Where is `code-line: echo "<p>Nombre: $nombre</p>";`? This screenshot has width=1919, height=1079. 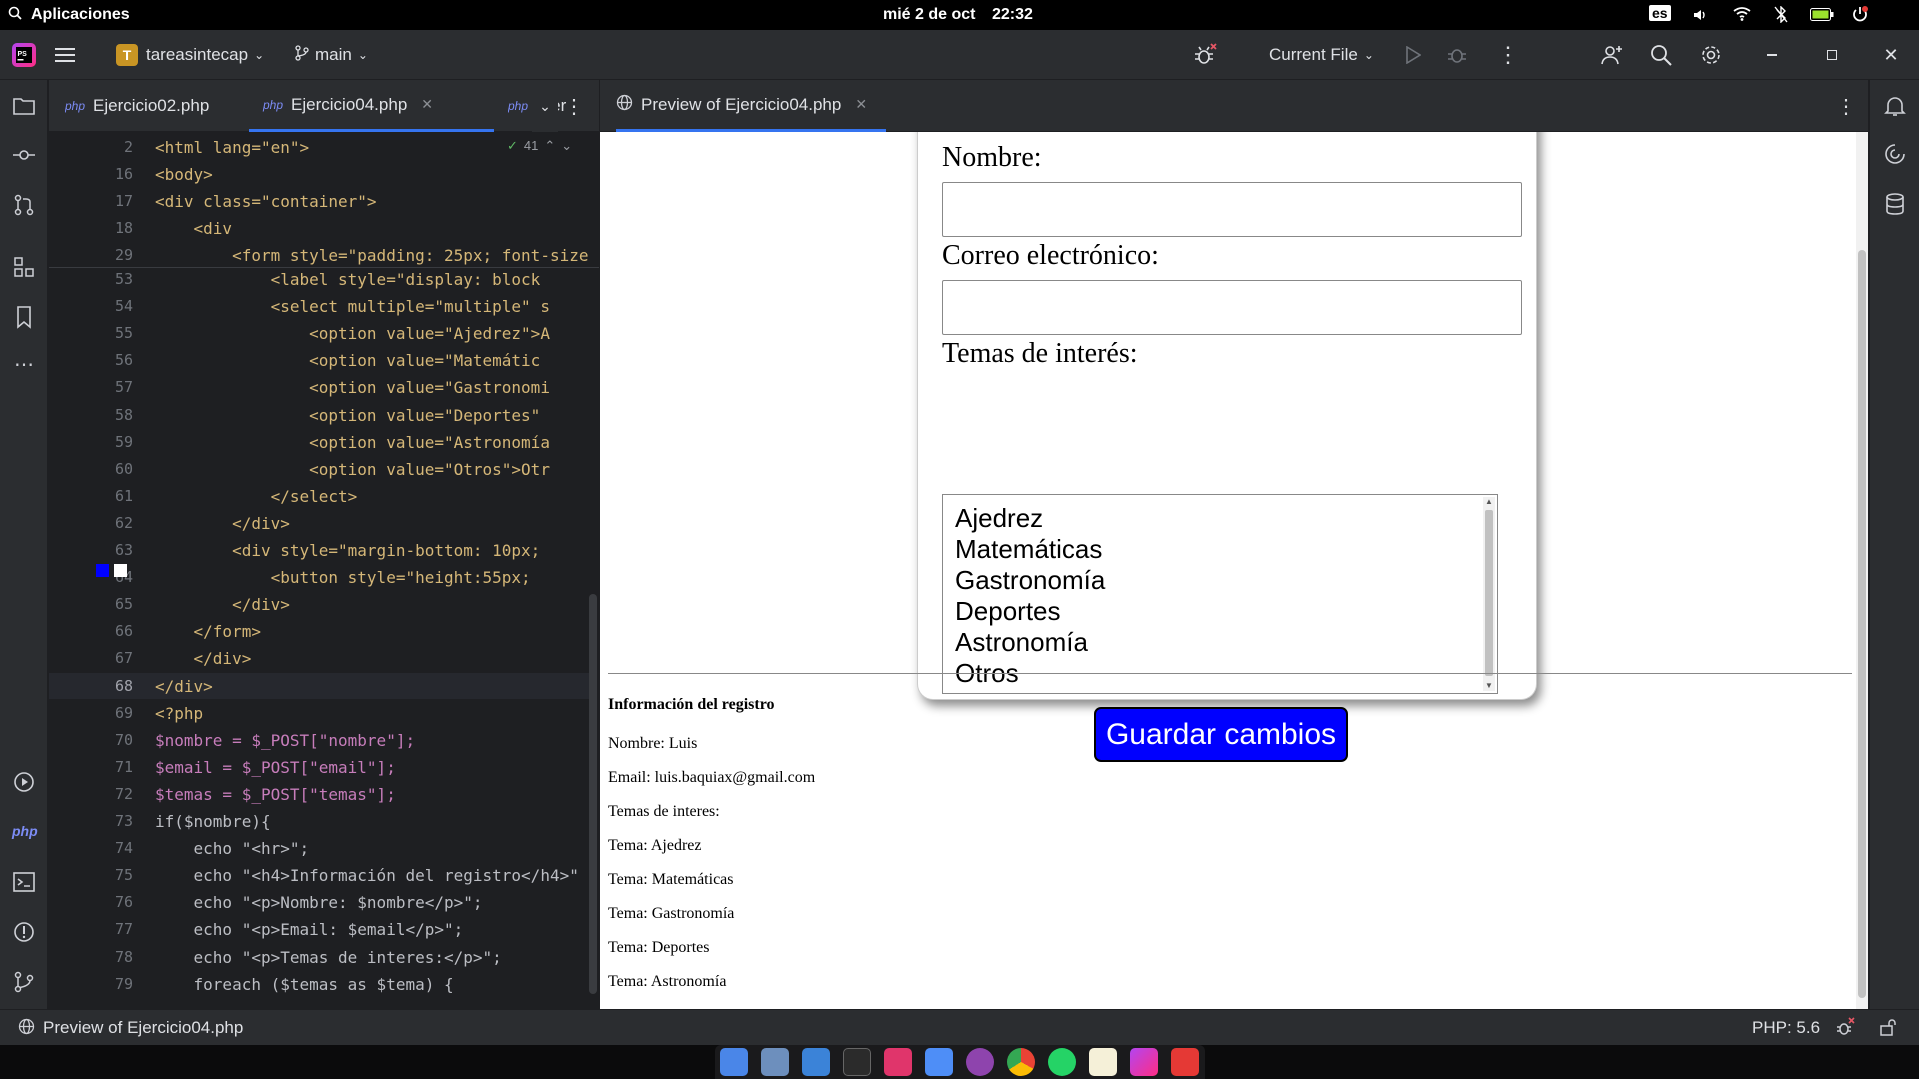
code-line: echo "<p>Nombre: $nombre</p>"; is located at coordinates (319, 902).